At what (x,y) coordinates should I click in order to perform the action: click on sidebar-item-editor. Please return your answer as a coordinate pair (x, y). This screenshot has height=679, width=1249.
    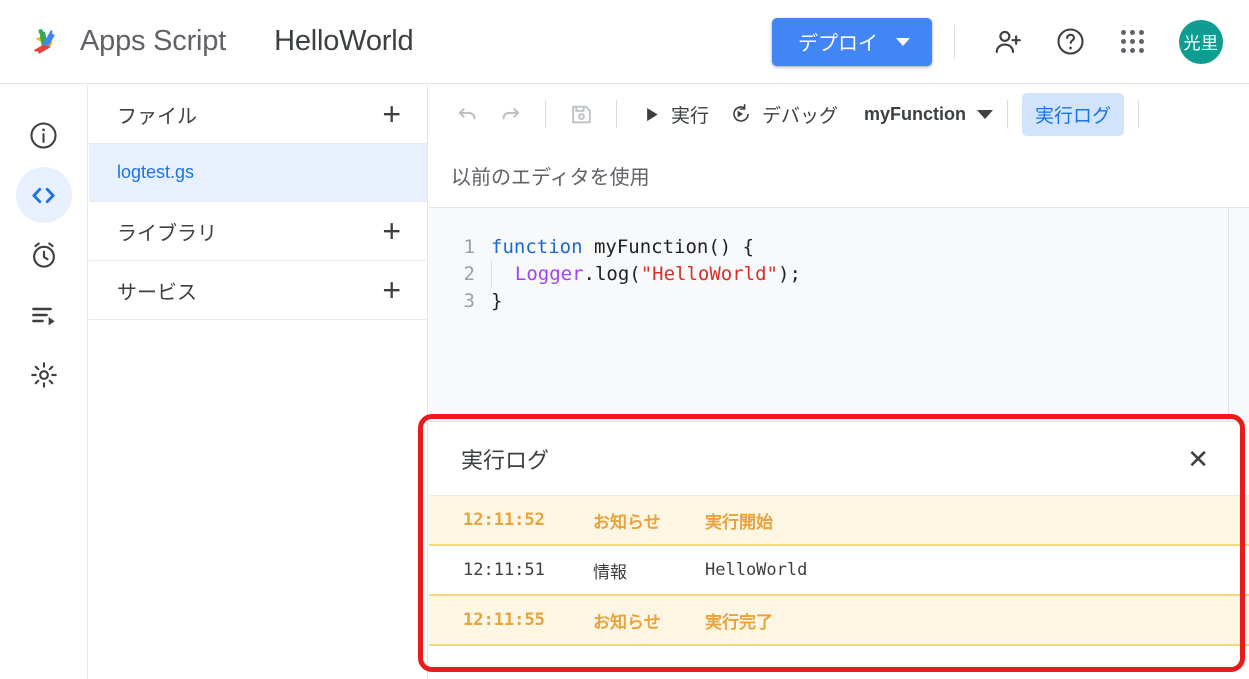
    Looking at the image, I should click on (43, 195).